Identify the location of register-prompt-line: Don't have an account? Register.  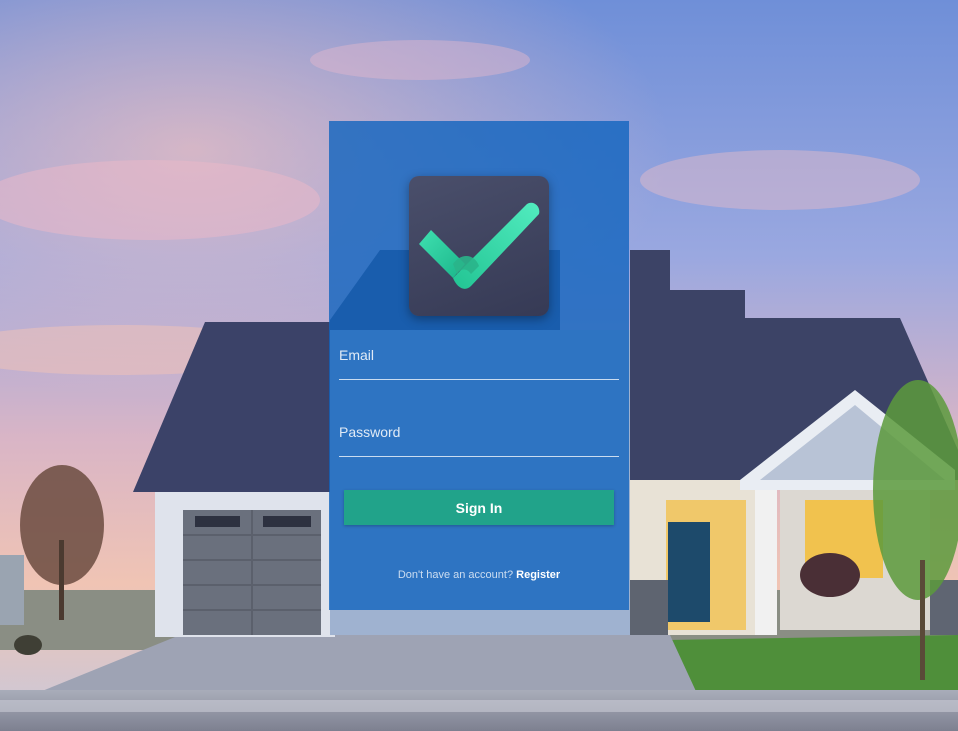
(479, 575).